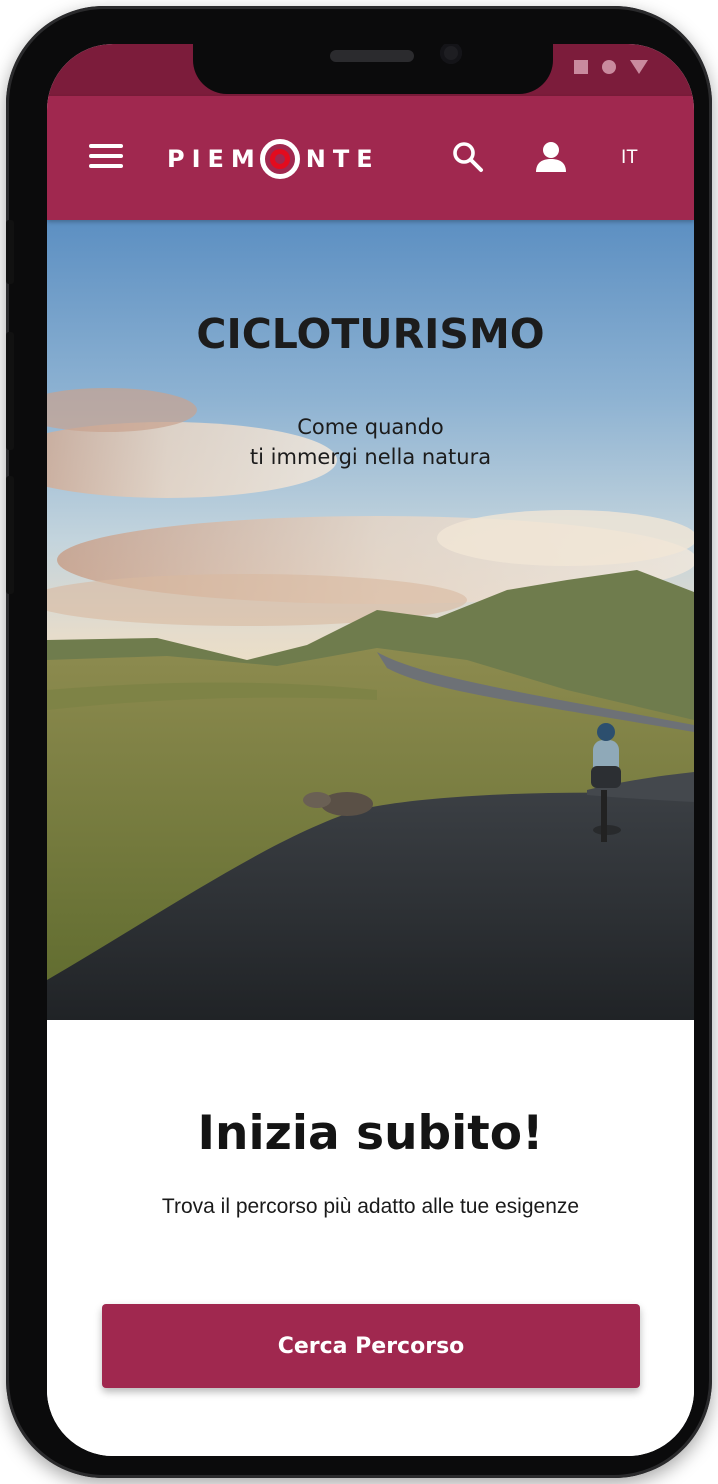 Image resolution: width=718 pixels, height=1484 pixels. Describe the element at coordinates (342, 159) in the screenshot. I see `logo-text-right: NTE` at that location.